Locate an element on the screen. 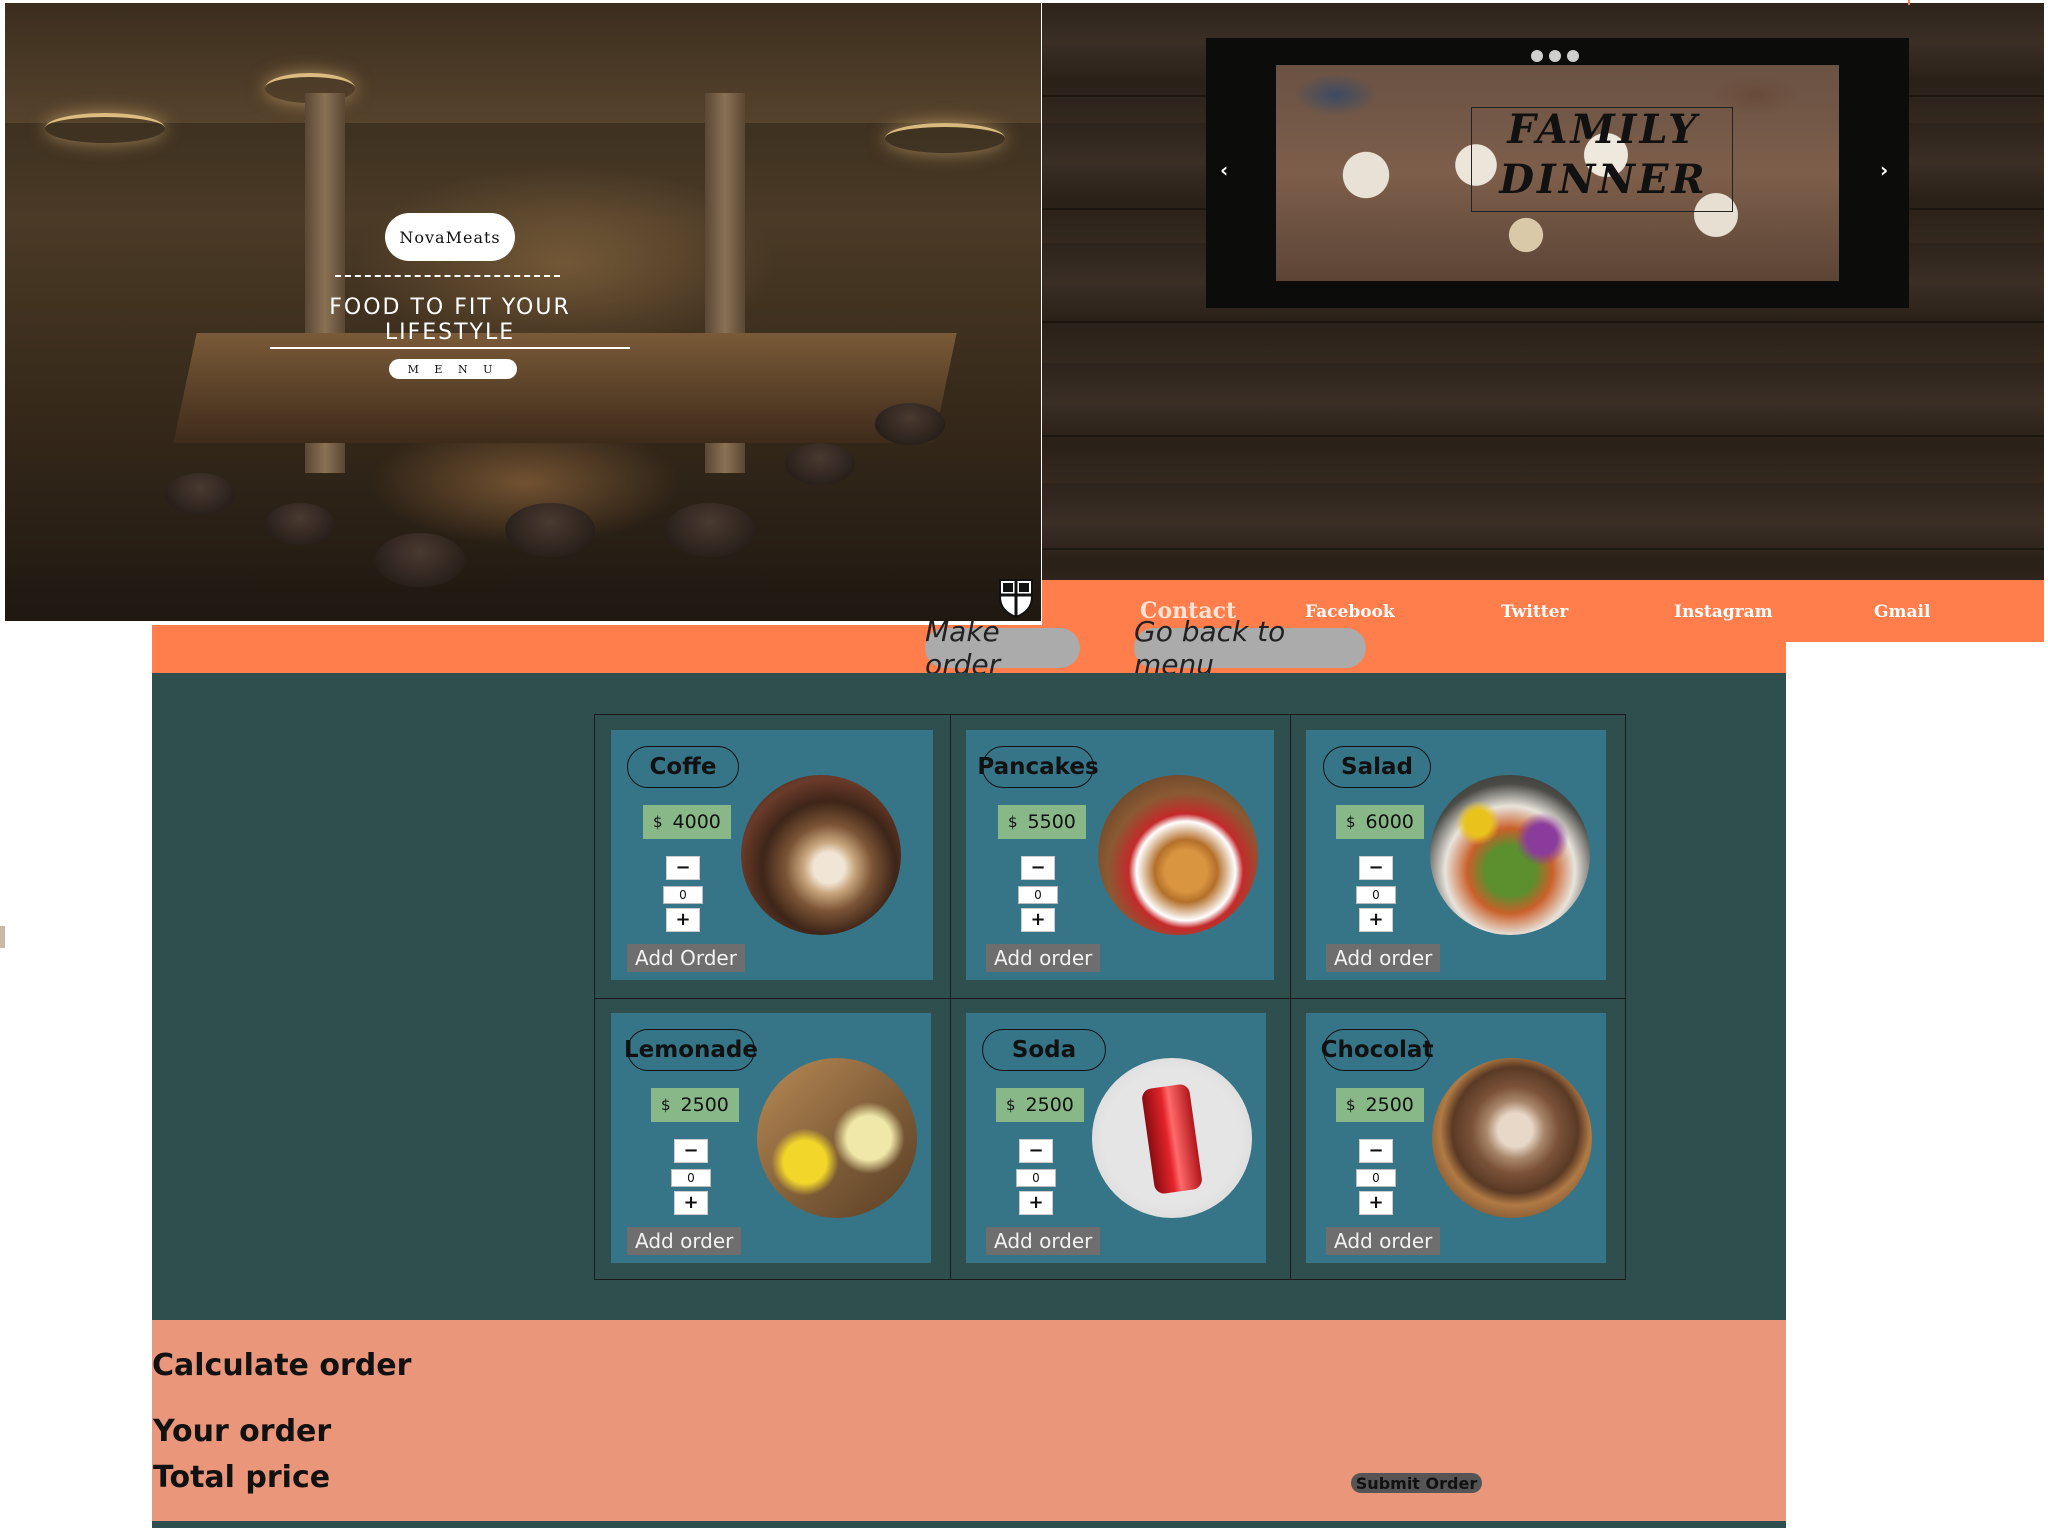 The width and height of the screenshot is (2048, 1528). slide-title: FAMILY DINNER is located at coordinates (1603, 155).